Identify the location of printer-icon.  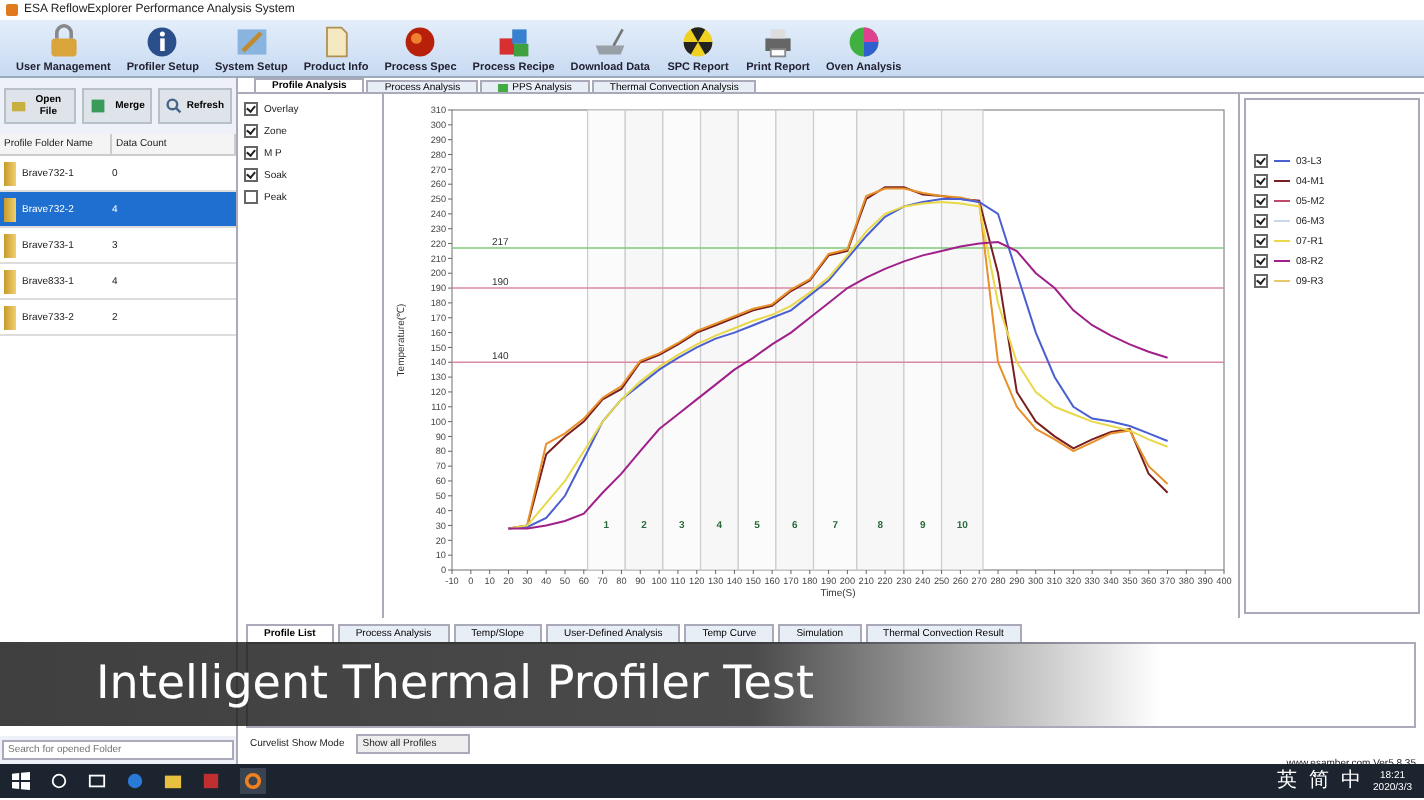
(778, 41).